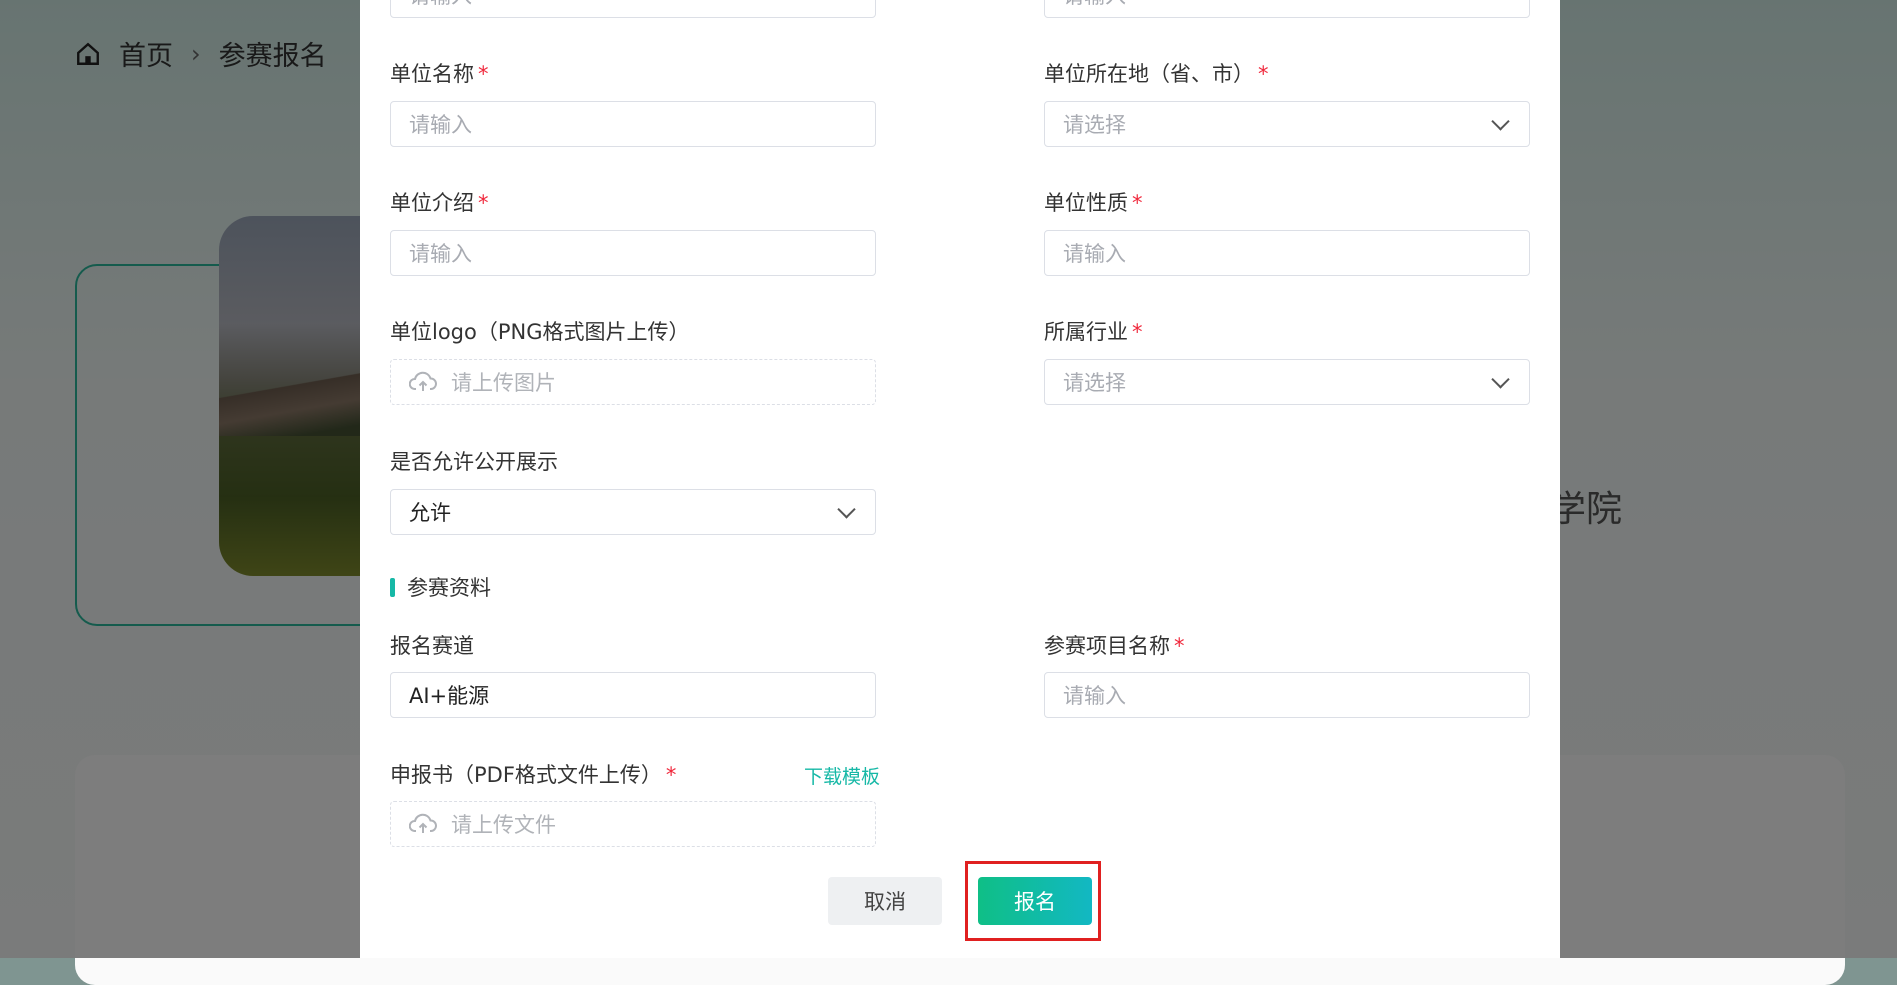  Describe the element at coordinates (1287, 253) in the screenshot. I see `unit-nature-input: 请输入` at that location.